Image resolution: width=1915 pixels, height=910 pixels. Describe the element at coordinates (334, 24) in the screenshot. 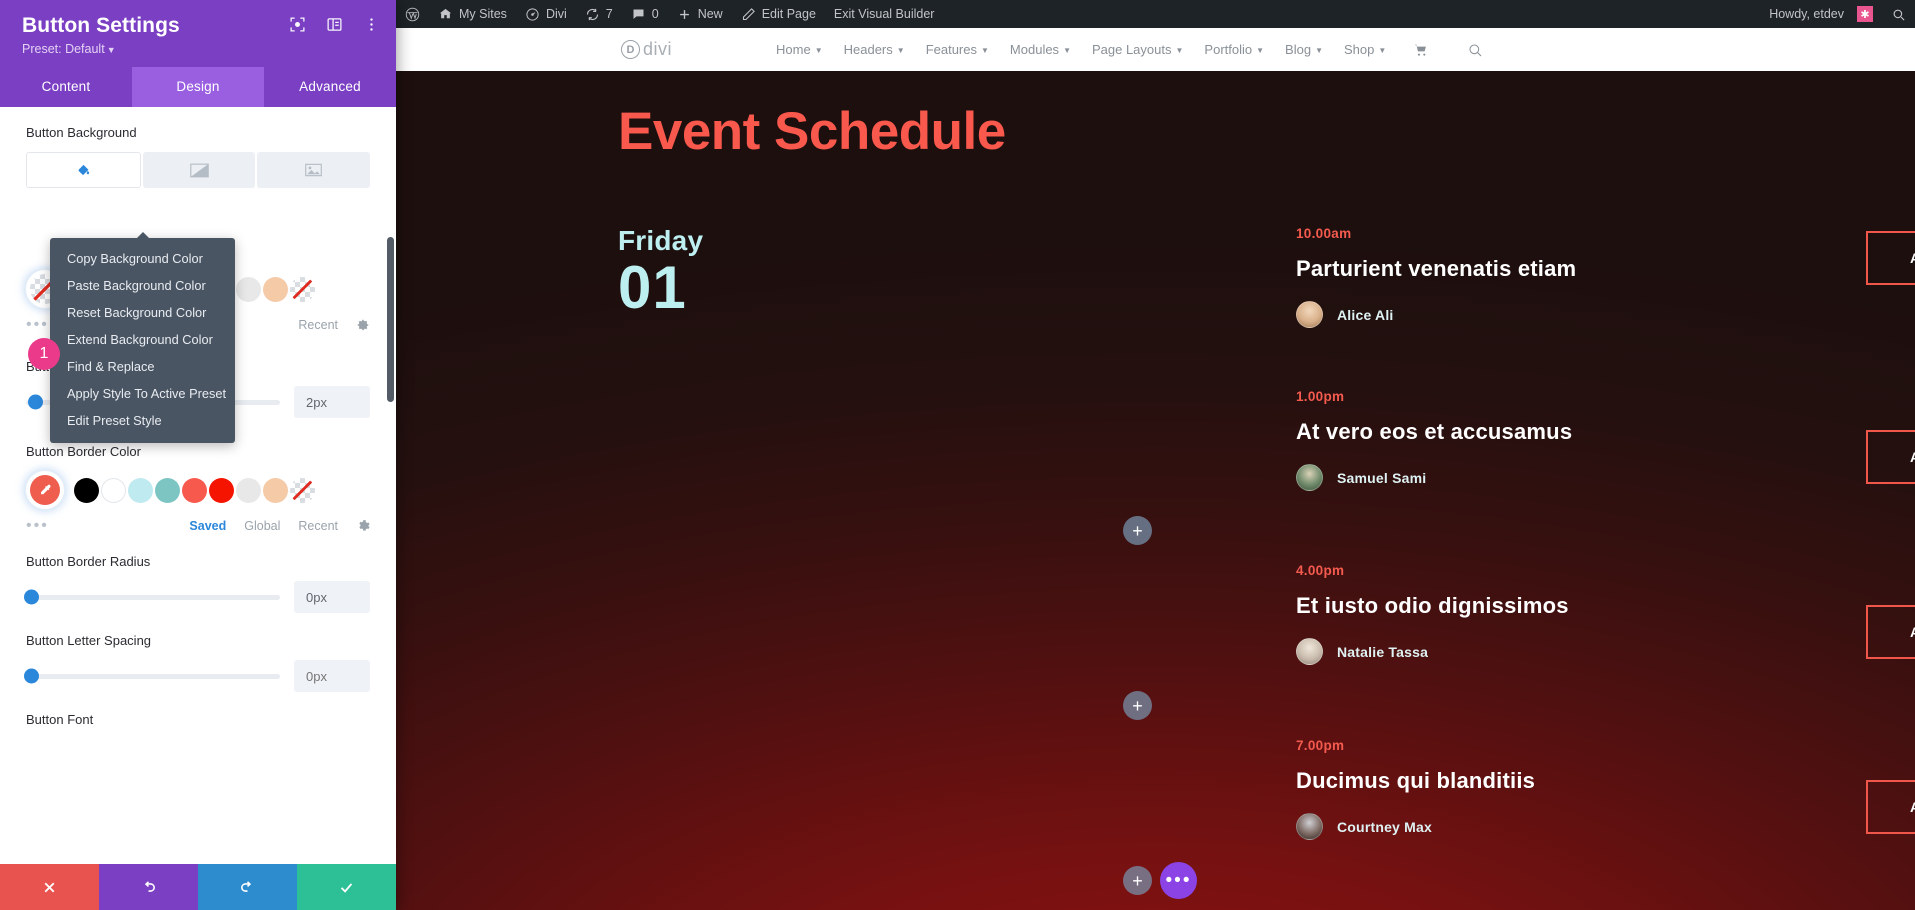

I see `layout-icon` at that location.